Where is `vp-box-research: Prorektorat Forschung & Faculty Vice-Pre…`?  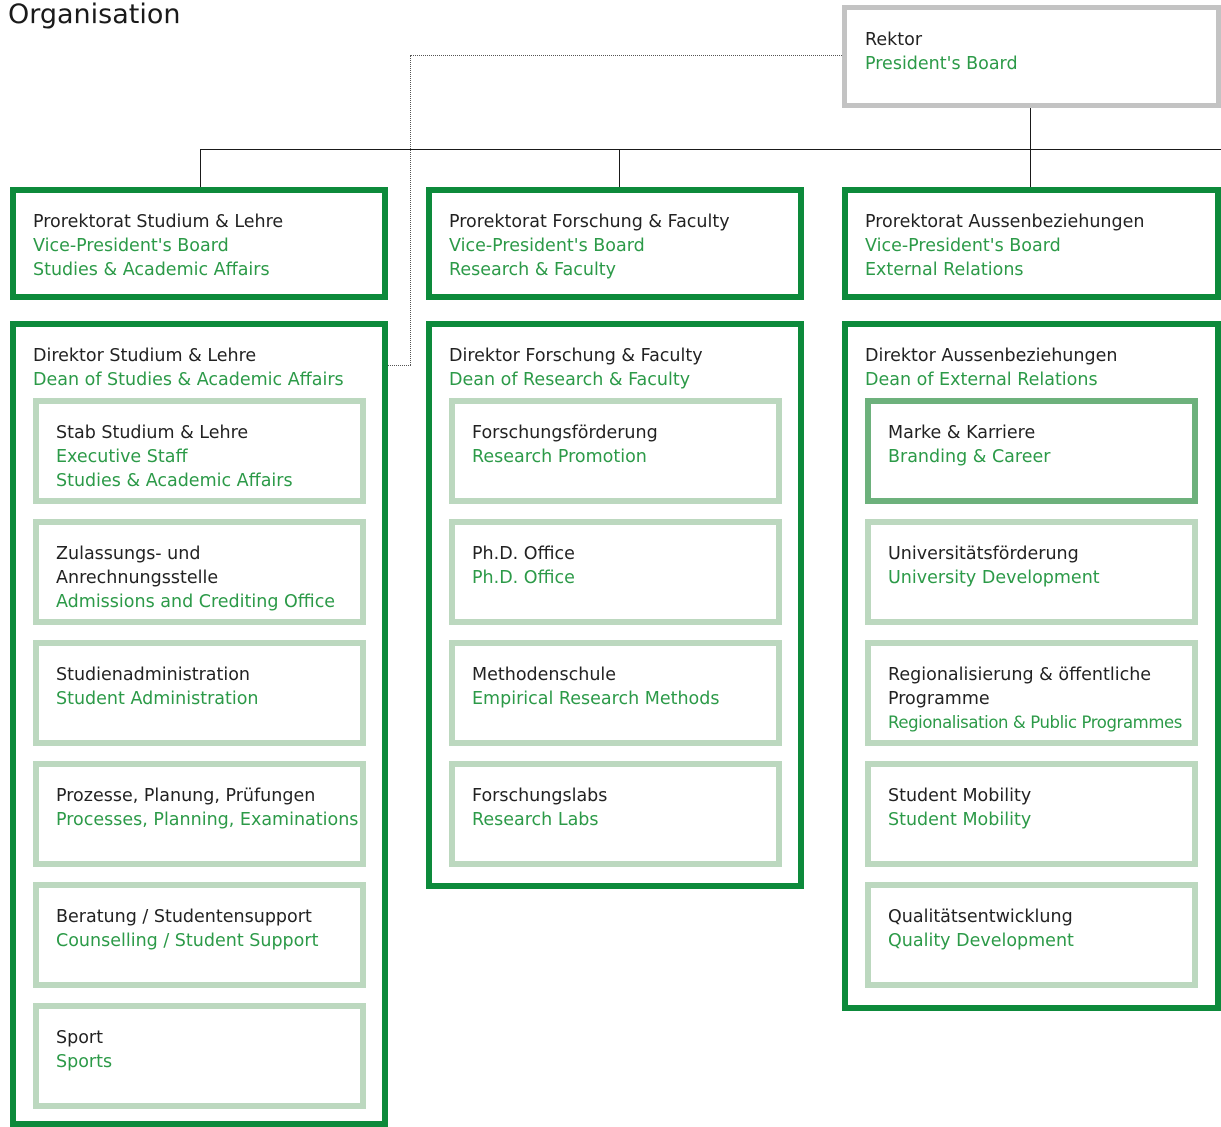
vp-box-research: Prorektorat Forschung & Faculty Vice-Pre… is located at coordinates (615, 243).